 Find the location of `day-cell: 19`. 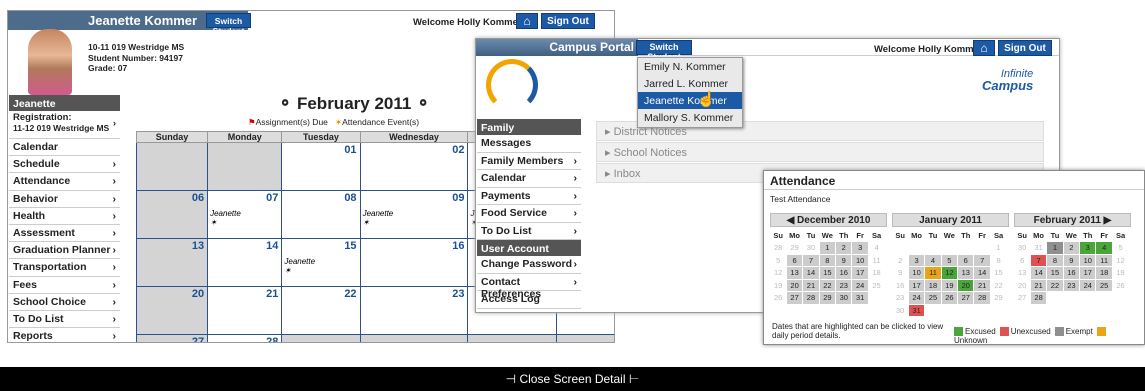

day-cell: 19 is located at coordinates (949, 285).